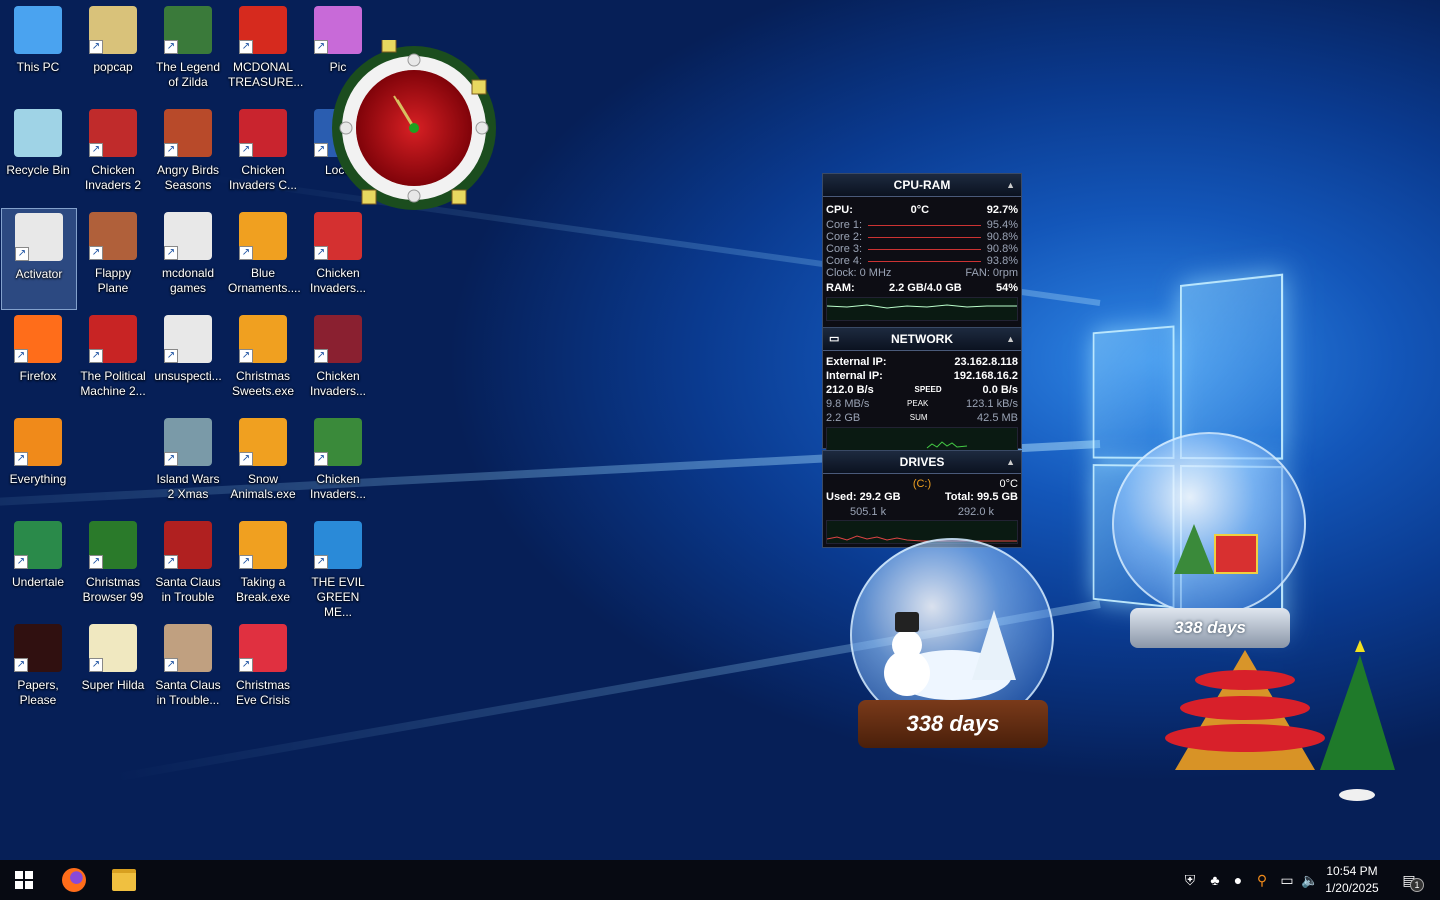 This screenshot has height=900, width=1440. I want to click on external-ip-label: External IP:, so click(856, 362).